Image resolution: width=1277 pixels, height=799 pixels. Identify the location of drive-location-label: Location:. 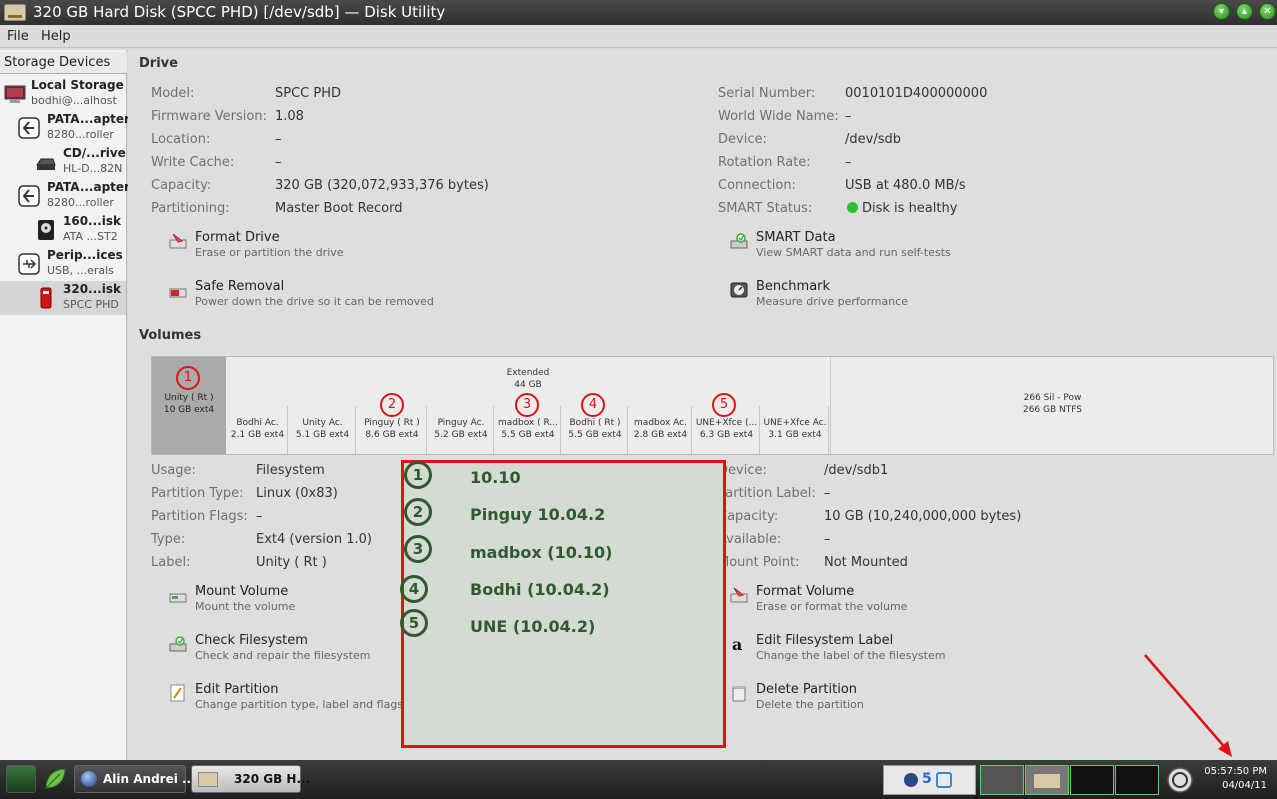
(181, 139).